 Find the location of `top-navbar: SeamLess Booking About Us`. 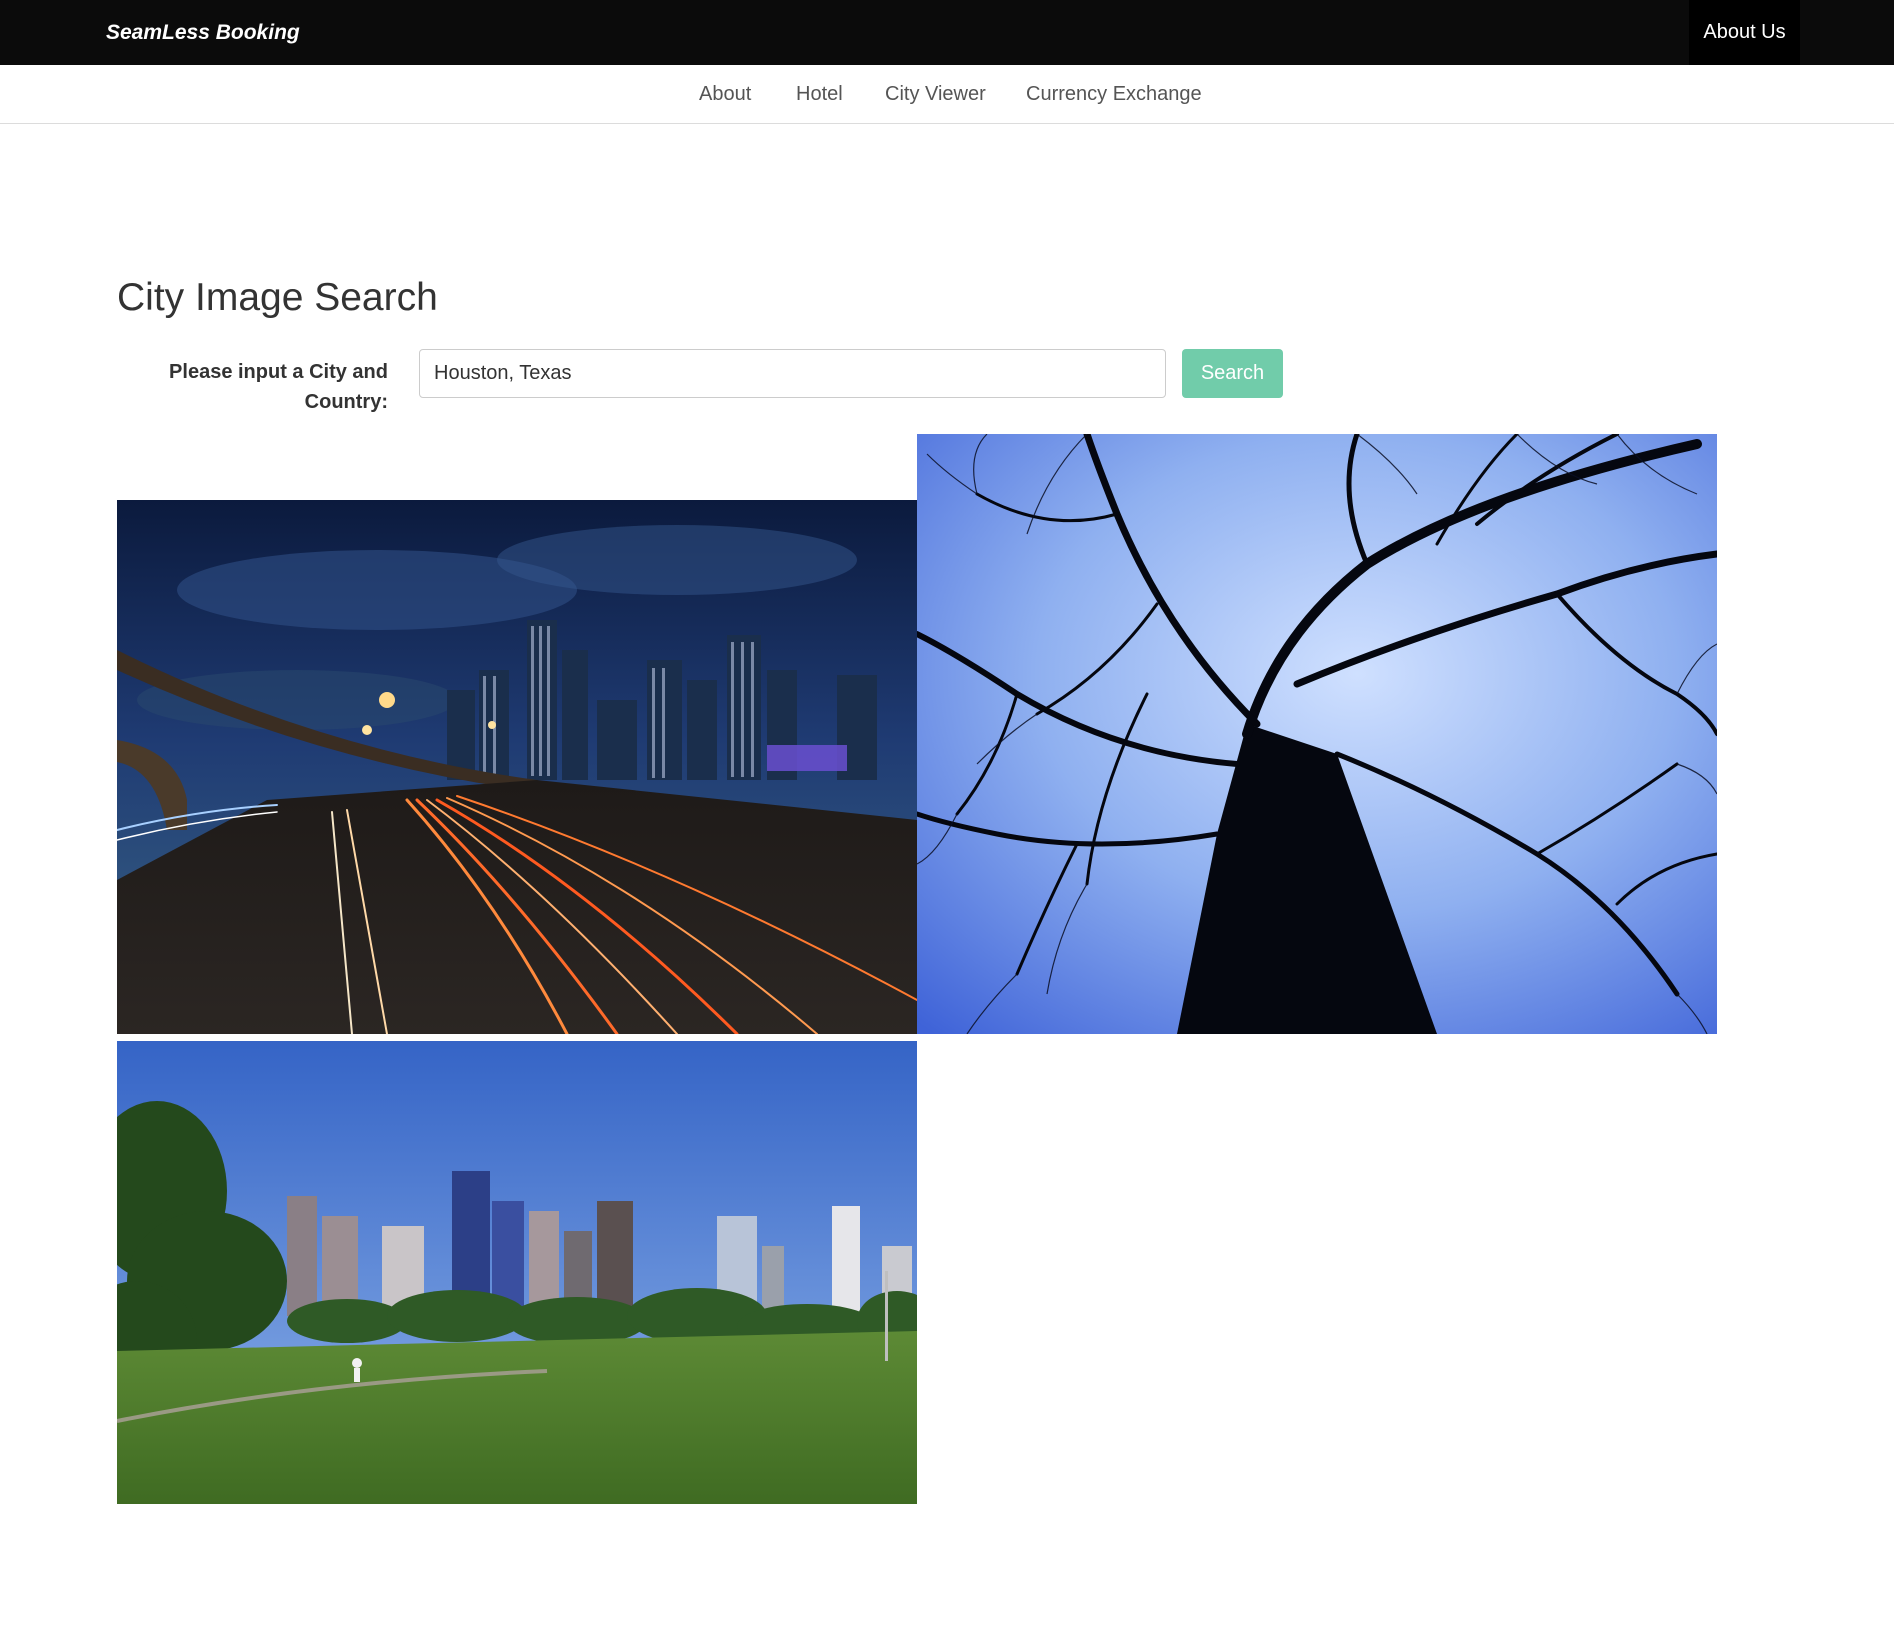

top-navbar: SeamLess Booking About Us is located at coordinates (947, 32).